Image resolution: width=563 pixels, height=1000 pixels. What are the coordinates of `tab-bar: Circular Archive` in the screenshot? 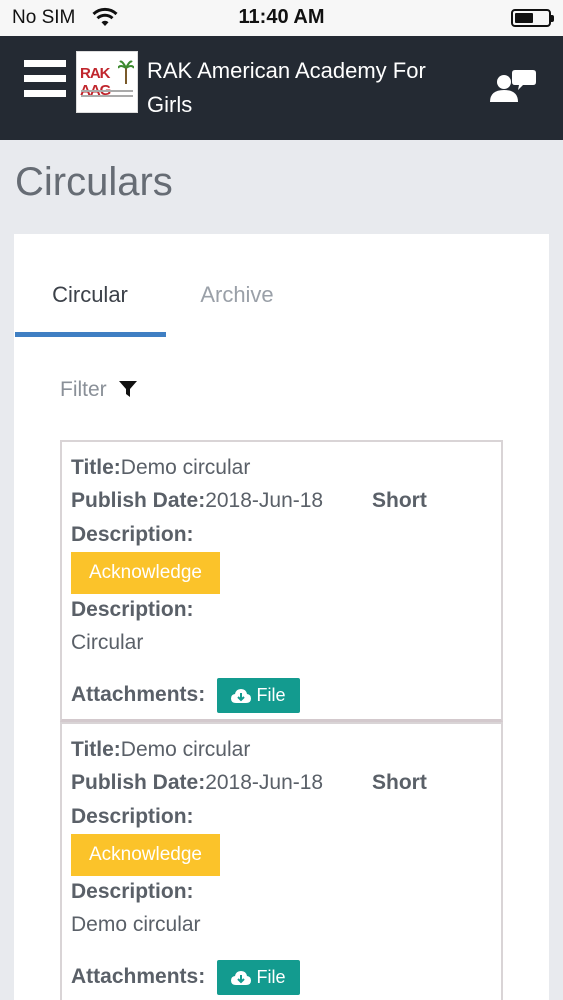 It's located at (281, 286).